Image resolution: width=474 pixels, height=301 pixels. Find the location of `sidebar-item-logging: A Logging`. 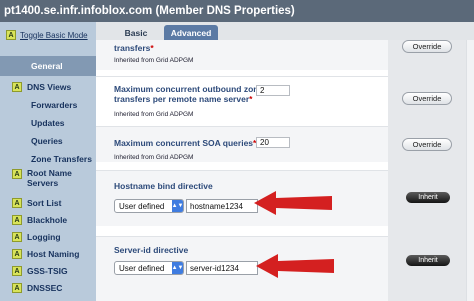

sidebar-item-logging: A Logging is located at coordinates (48, 237).